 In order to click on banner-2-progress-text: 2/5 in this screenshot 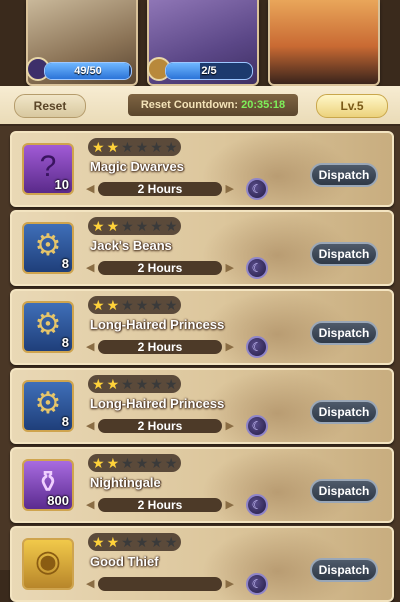, I will do `click(209, 71)`.